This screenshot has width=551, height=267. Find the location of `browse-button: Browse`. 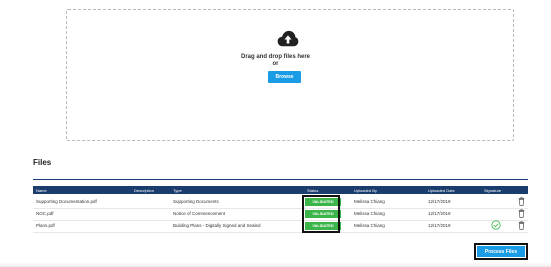

browse-button: Browse is located at coordinates (284, 77).